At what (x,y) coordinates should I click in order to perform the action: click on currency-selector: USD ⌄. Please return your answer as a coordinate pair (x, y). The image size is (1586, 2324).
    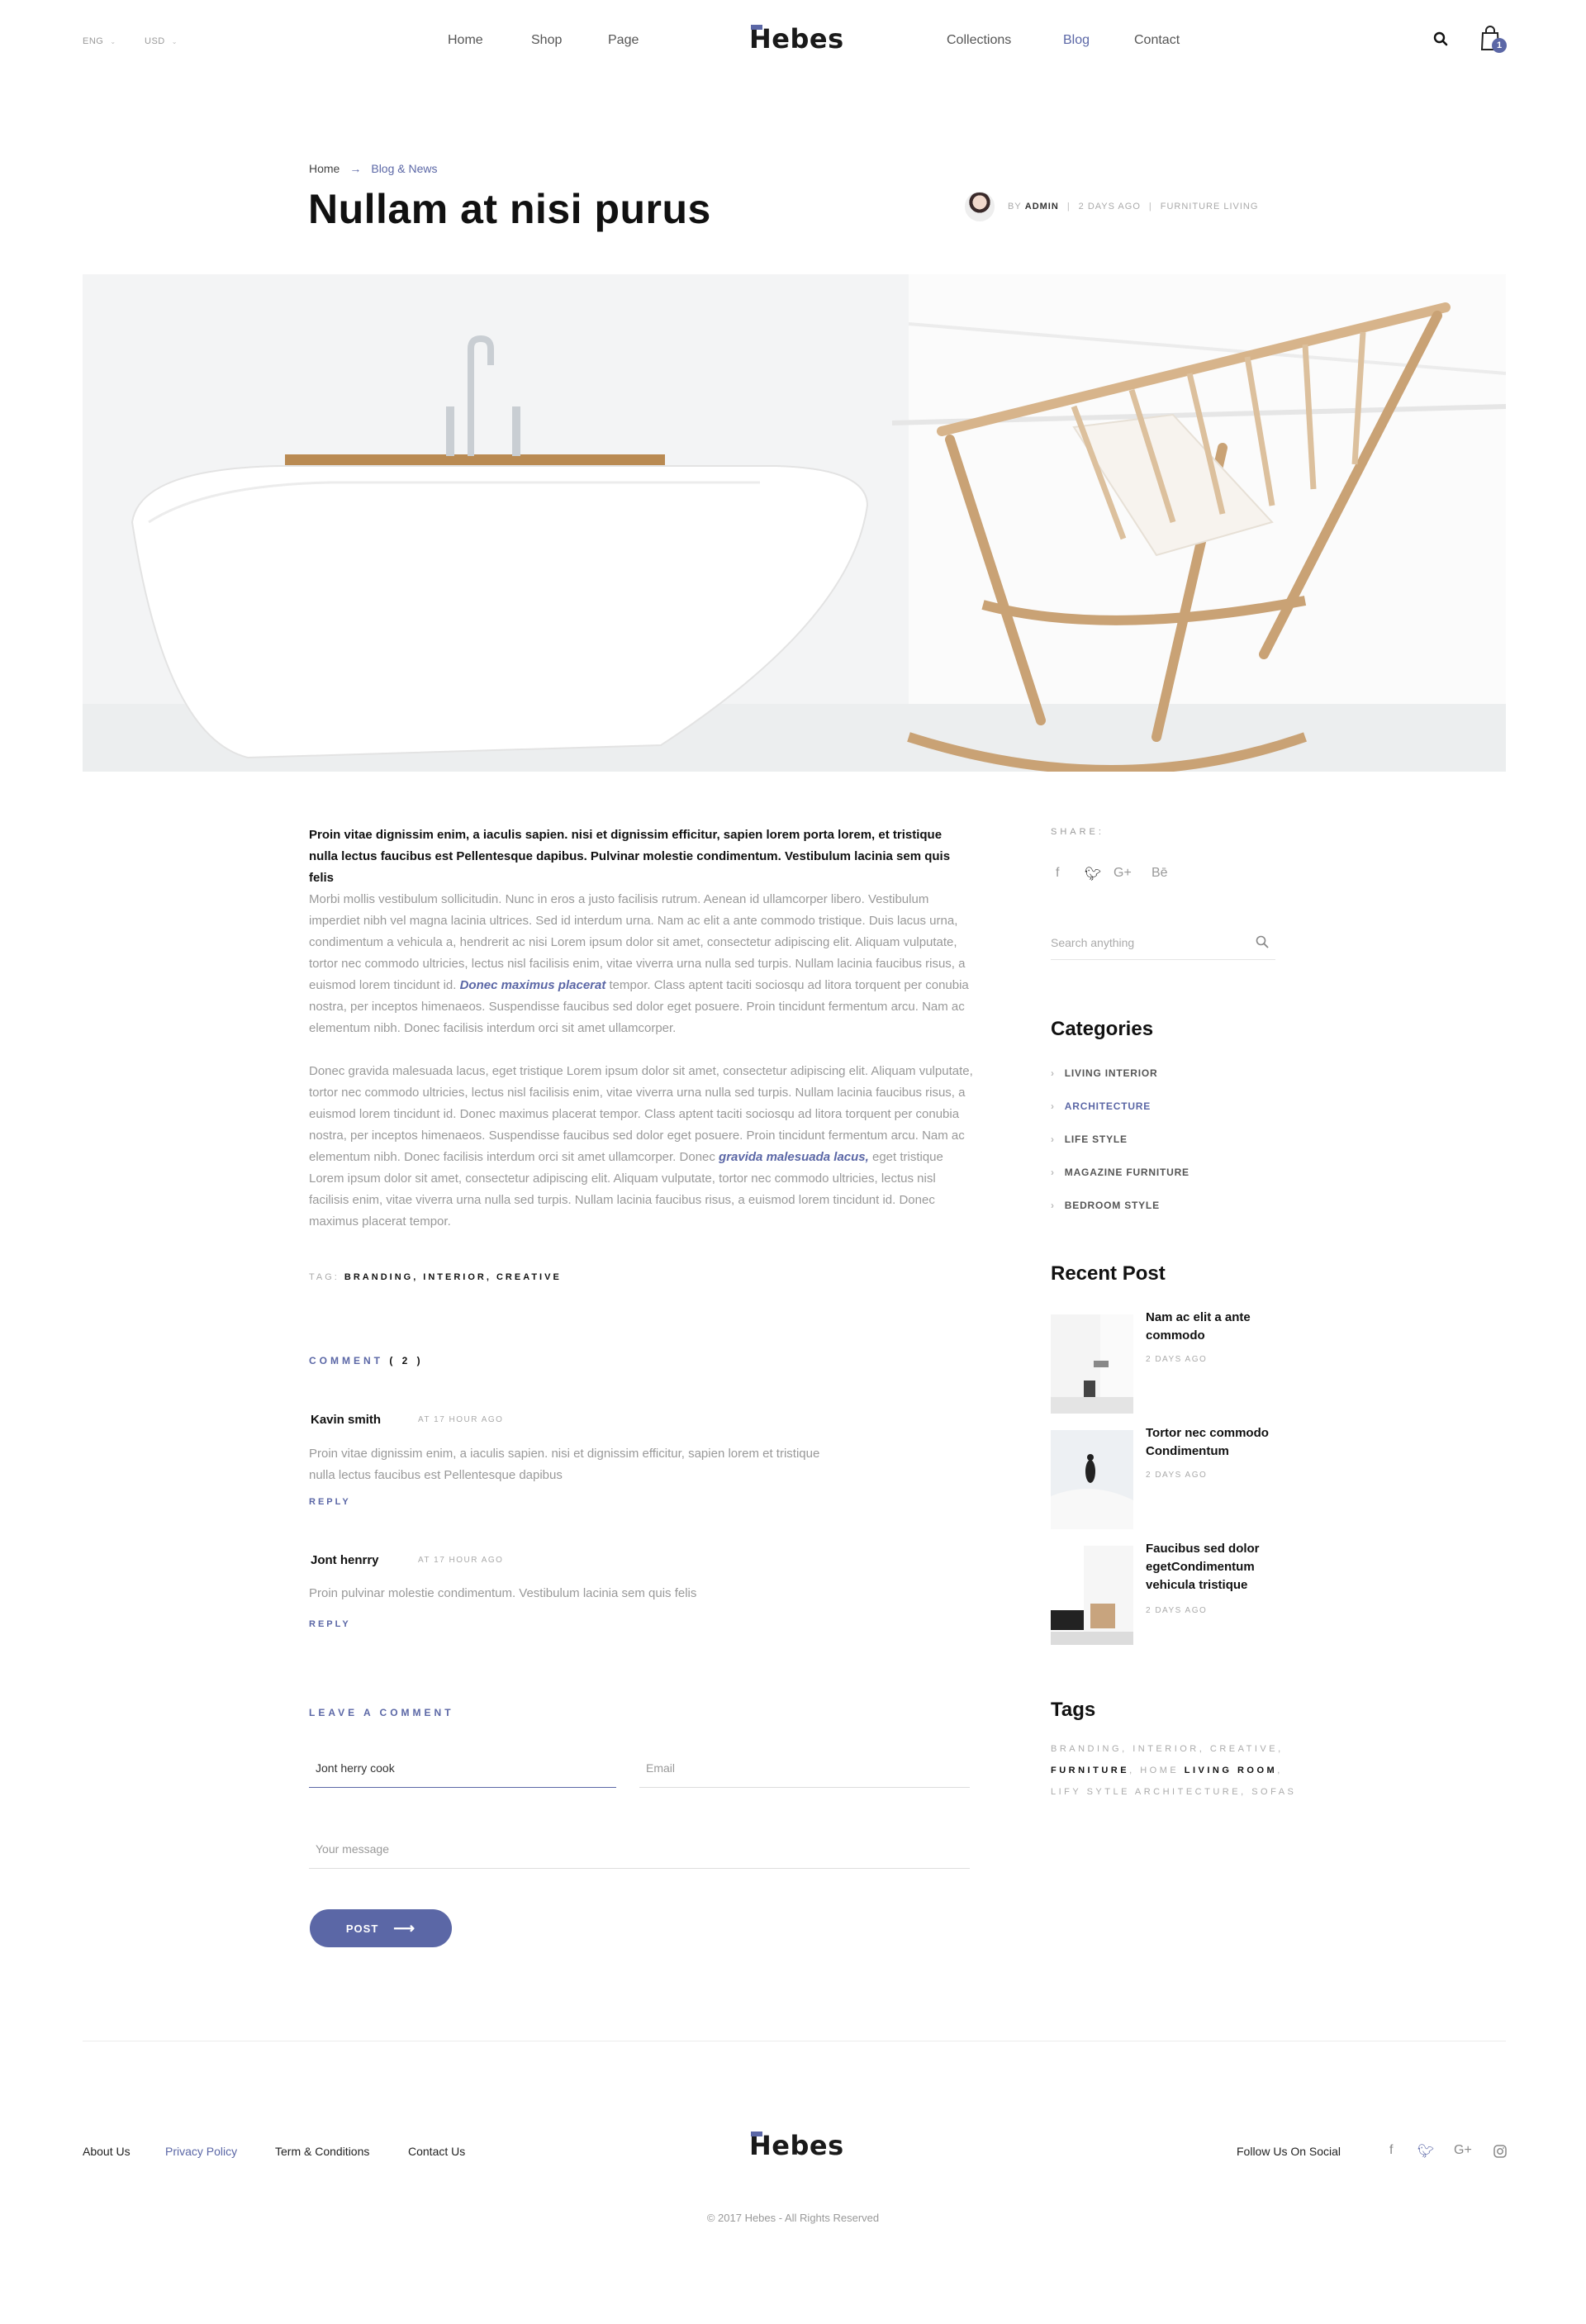
    Looking at the image, I should click on (161, 41).